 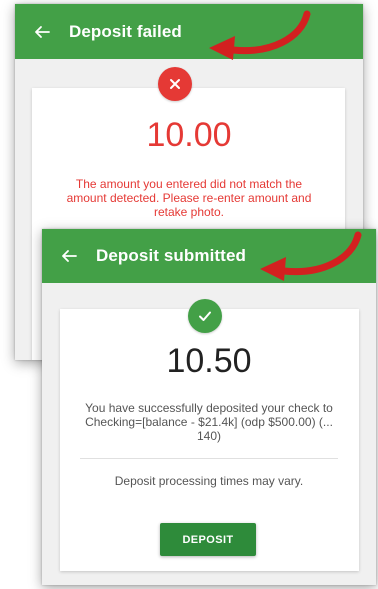 What do you see at coordinates (171, 255) in the screenshot?
I see `page-title: Deposit submitted` at bounding box center [171, 255].